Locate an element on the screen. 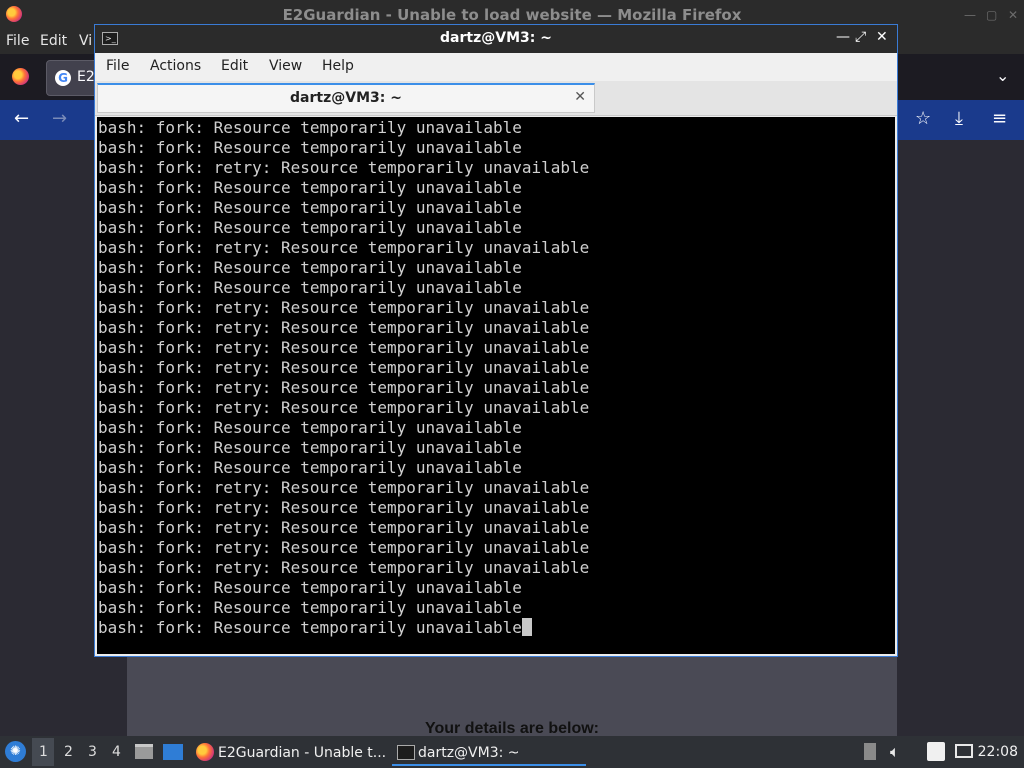  firefox-menu-file: File is located at coordinates (17, 41).